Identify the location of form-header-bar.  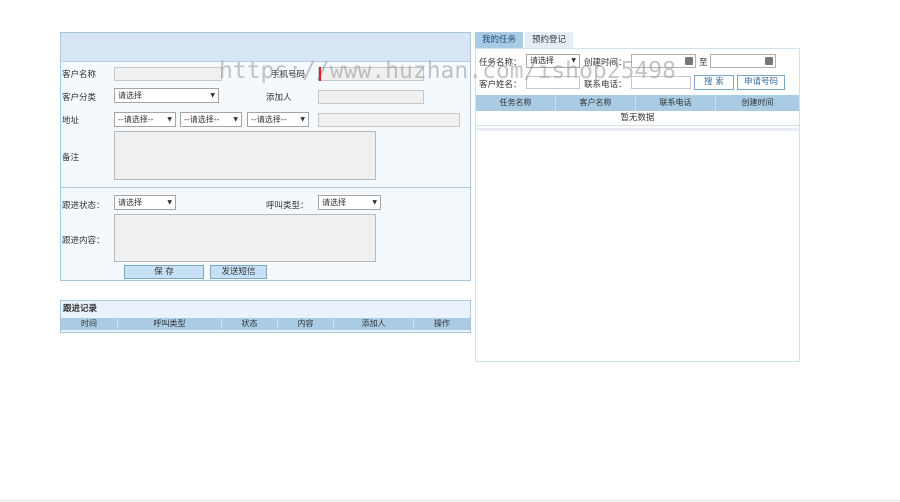
(265, 47).